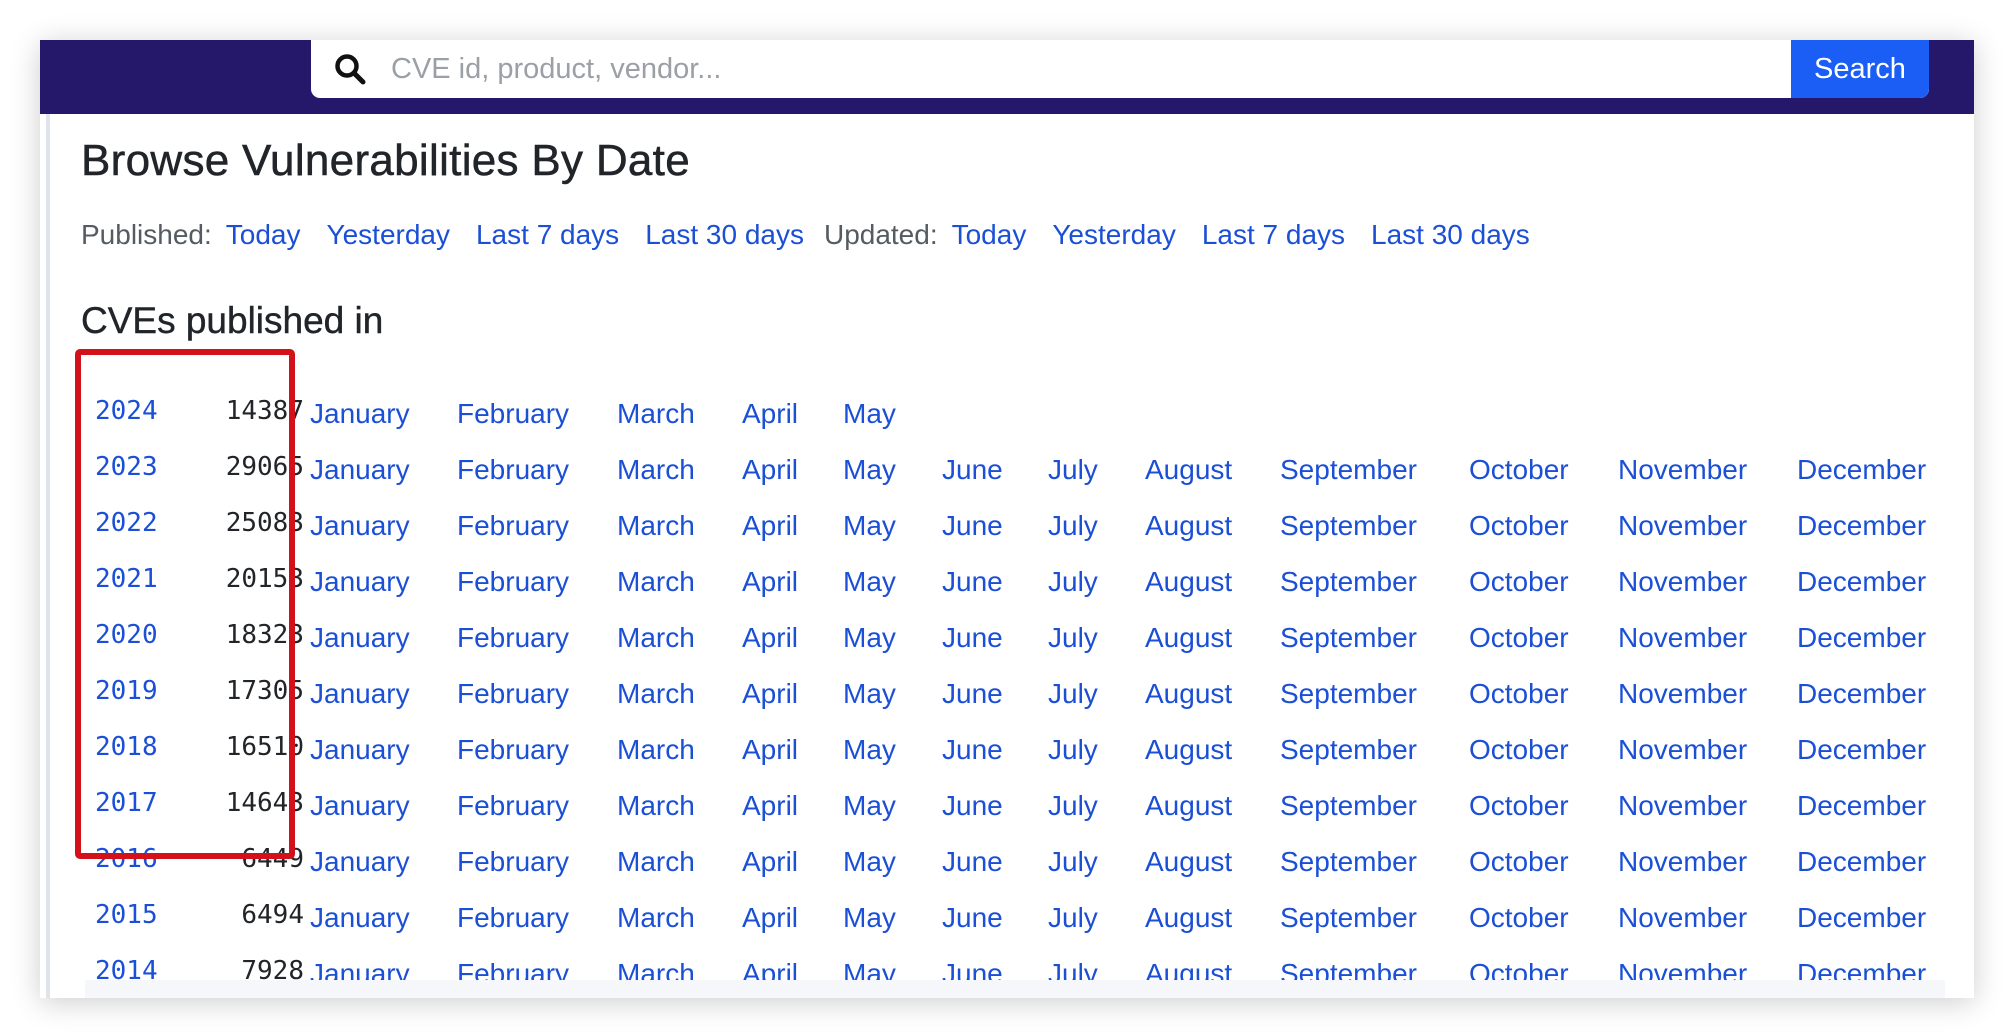 The width and height of the screenshot is (2014, 1036). I want to click on search-input, so click(1081, 69).